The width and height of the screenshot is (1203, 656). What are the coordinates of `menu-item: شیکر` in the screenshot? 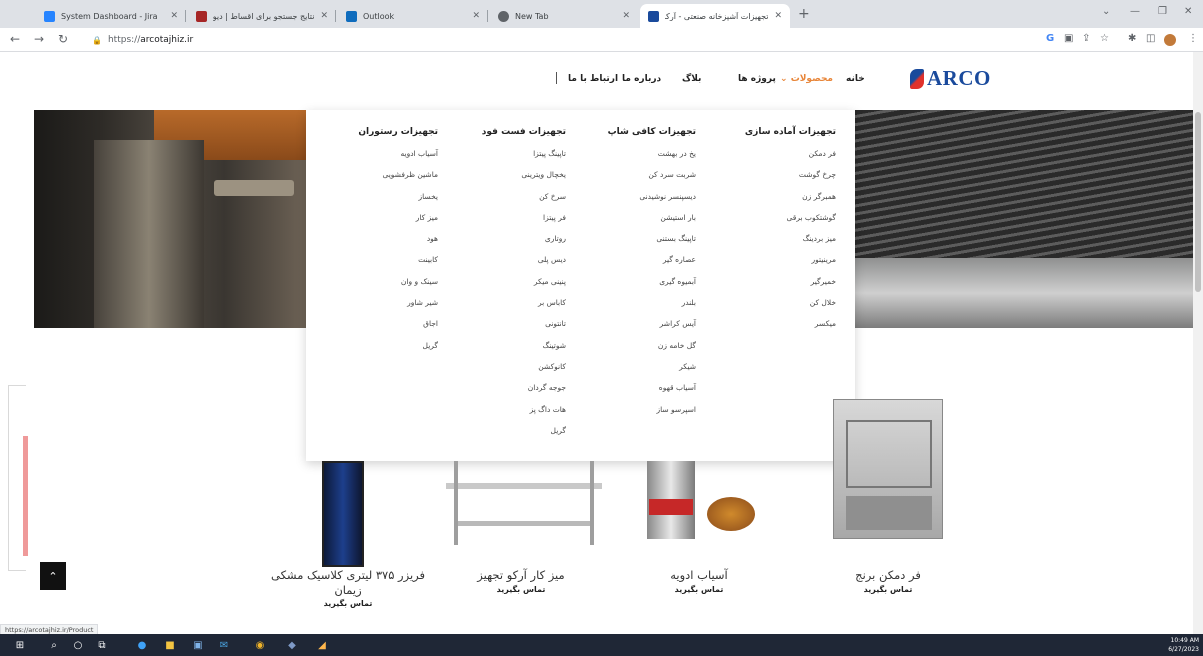 It's located at (636, 371).